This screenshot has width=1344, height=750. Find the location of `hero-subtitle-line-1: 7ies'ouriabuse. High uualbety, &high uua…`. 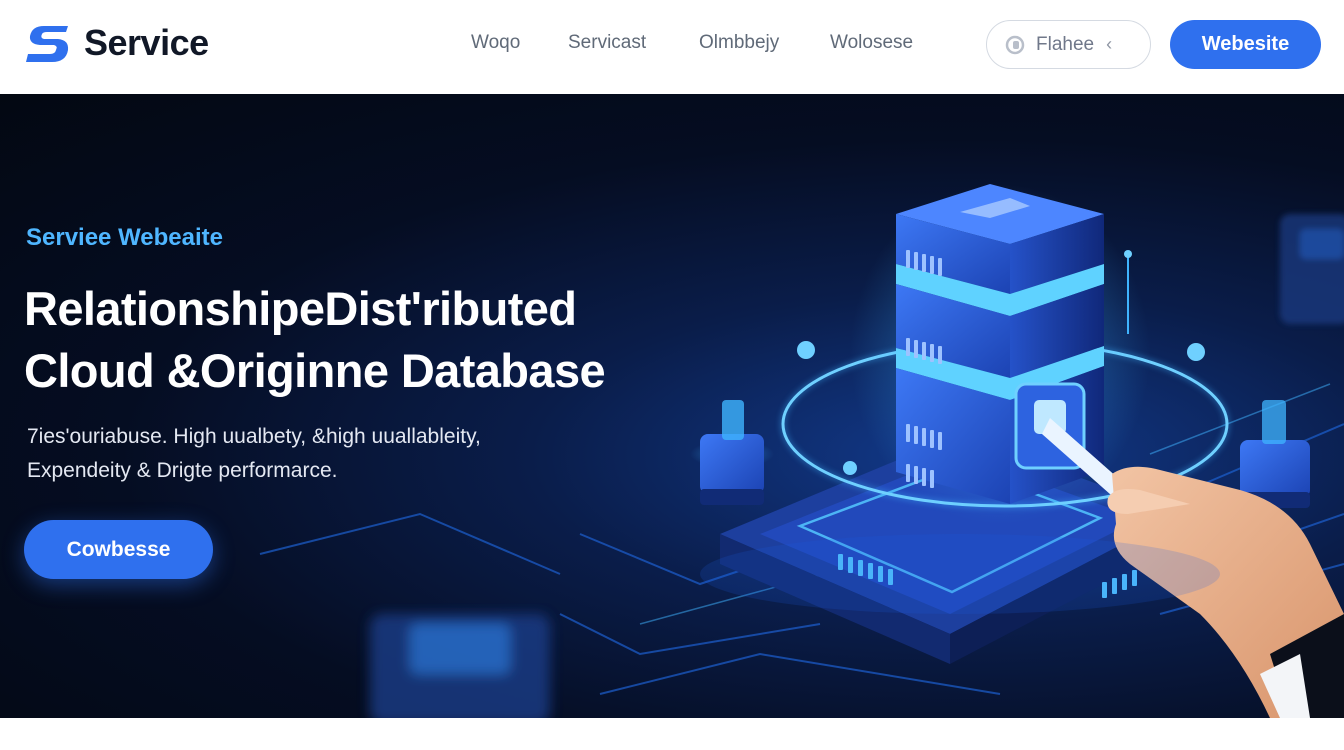

hero-subtitle-line-1: 7ies'ouriabuse. High uualbety, &high uua… is located at coordinates (254, 436).